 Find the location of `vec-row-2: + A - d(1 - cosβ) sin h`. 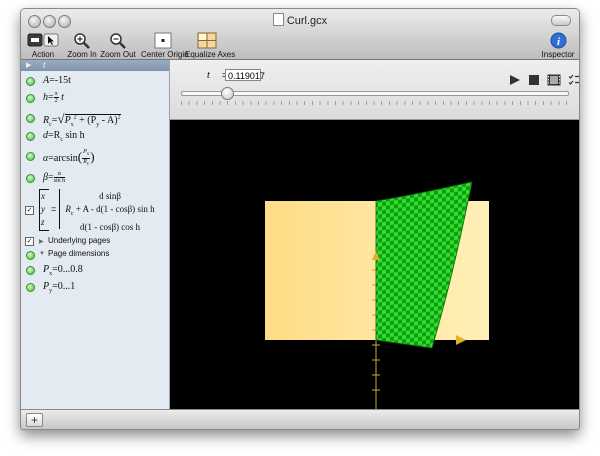

vec-row-2: + A - d(1 - cosβ) sin h is located at coordinates (115, 209).